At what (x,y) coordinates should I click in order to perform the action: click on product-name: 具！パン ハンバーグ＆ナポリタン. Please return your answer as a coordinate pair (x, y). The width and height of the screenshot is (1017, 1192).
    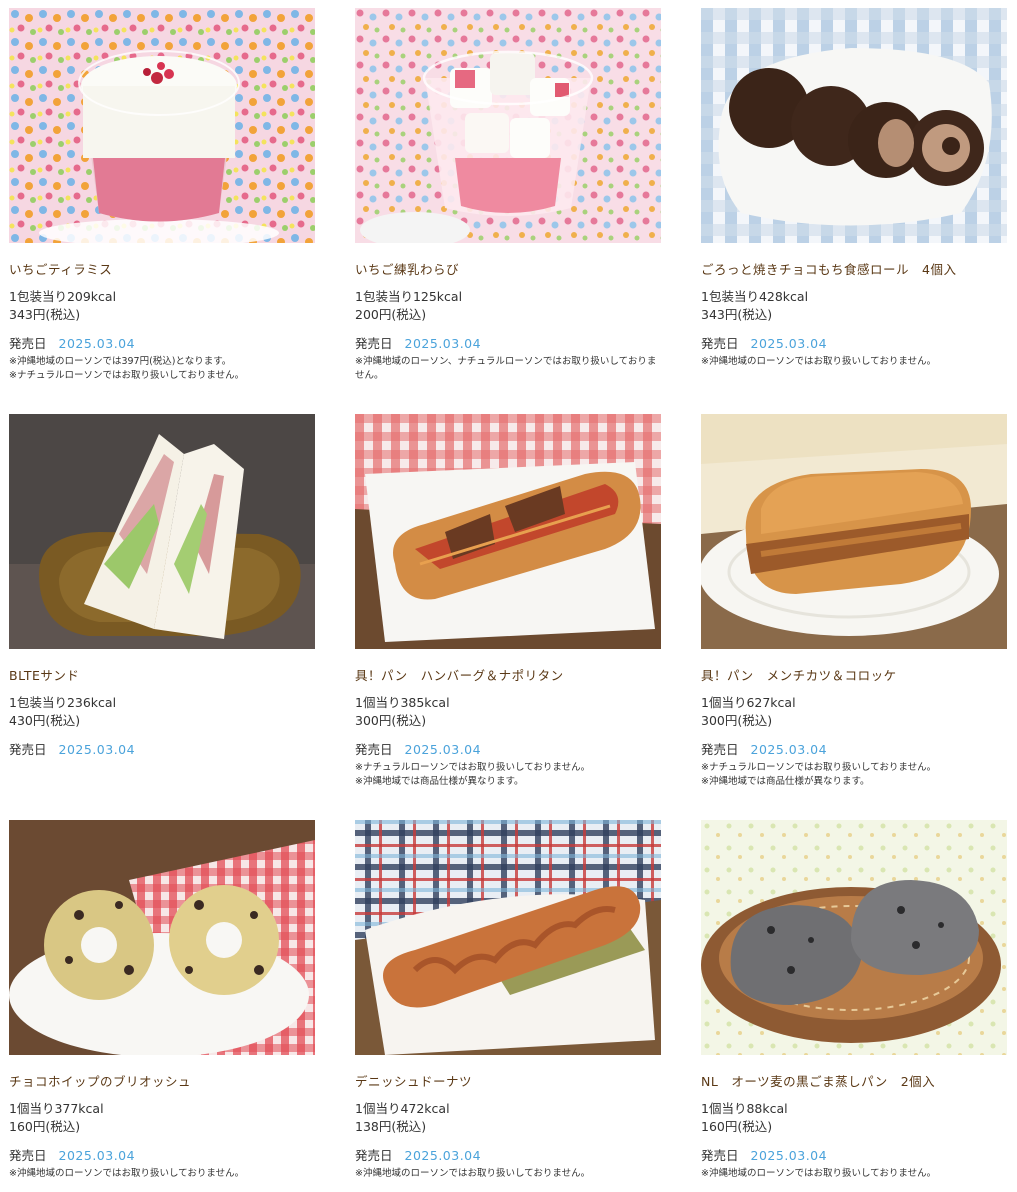
    Looking at the image, I should click on (508, 676).